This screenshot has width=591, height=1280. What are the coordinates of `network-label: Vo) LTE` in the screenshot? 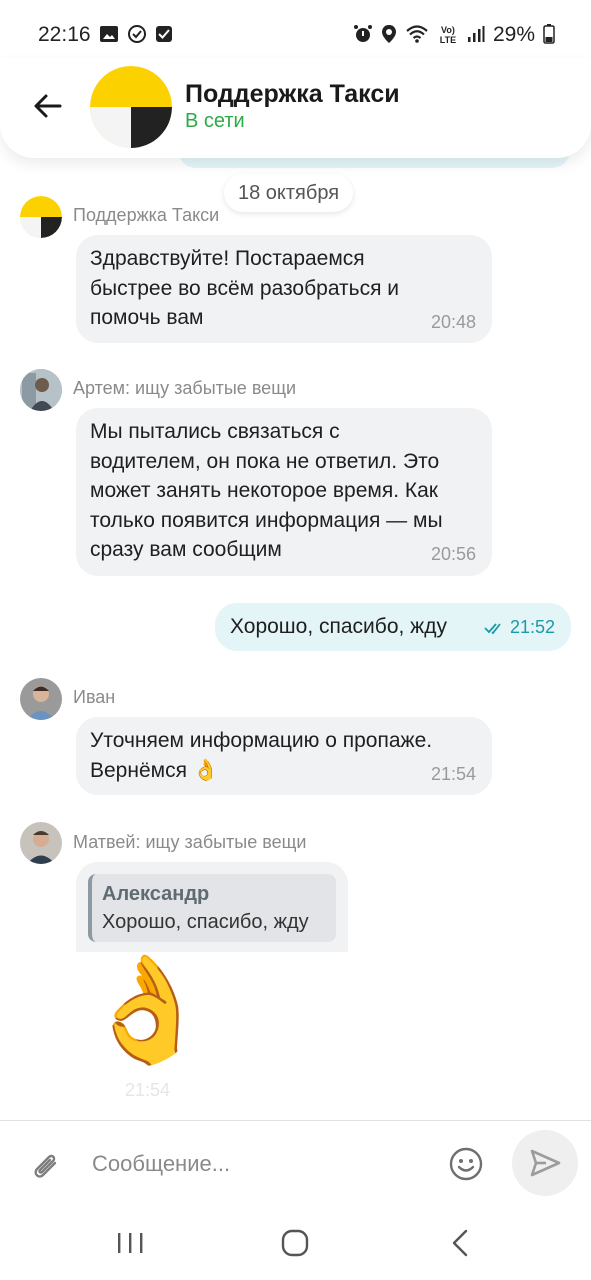 It's located at (448, 35).